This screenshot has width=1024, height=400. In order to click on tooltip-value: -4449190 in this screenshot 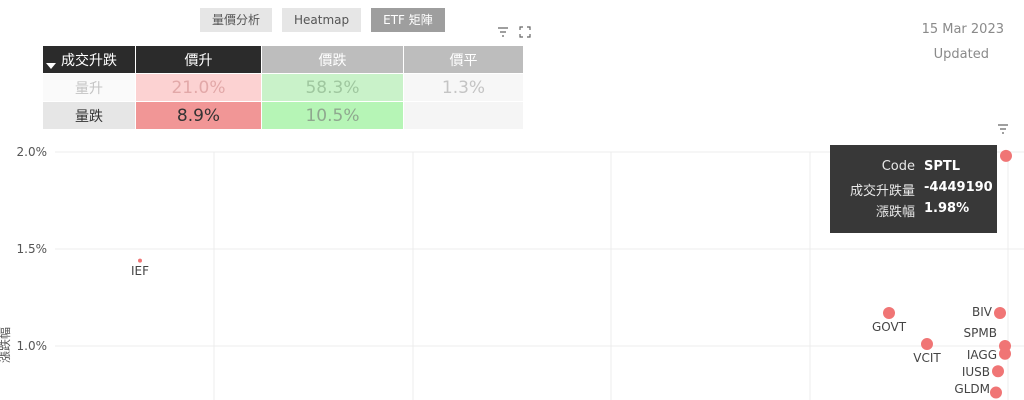, I will do `click(958, 187)`.